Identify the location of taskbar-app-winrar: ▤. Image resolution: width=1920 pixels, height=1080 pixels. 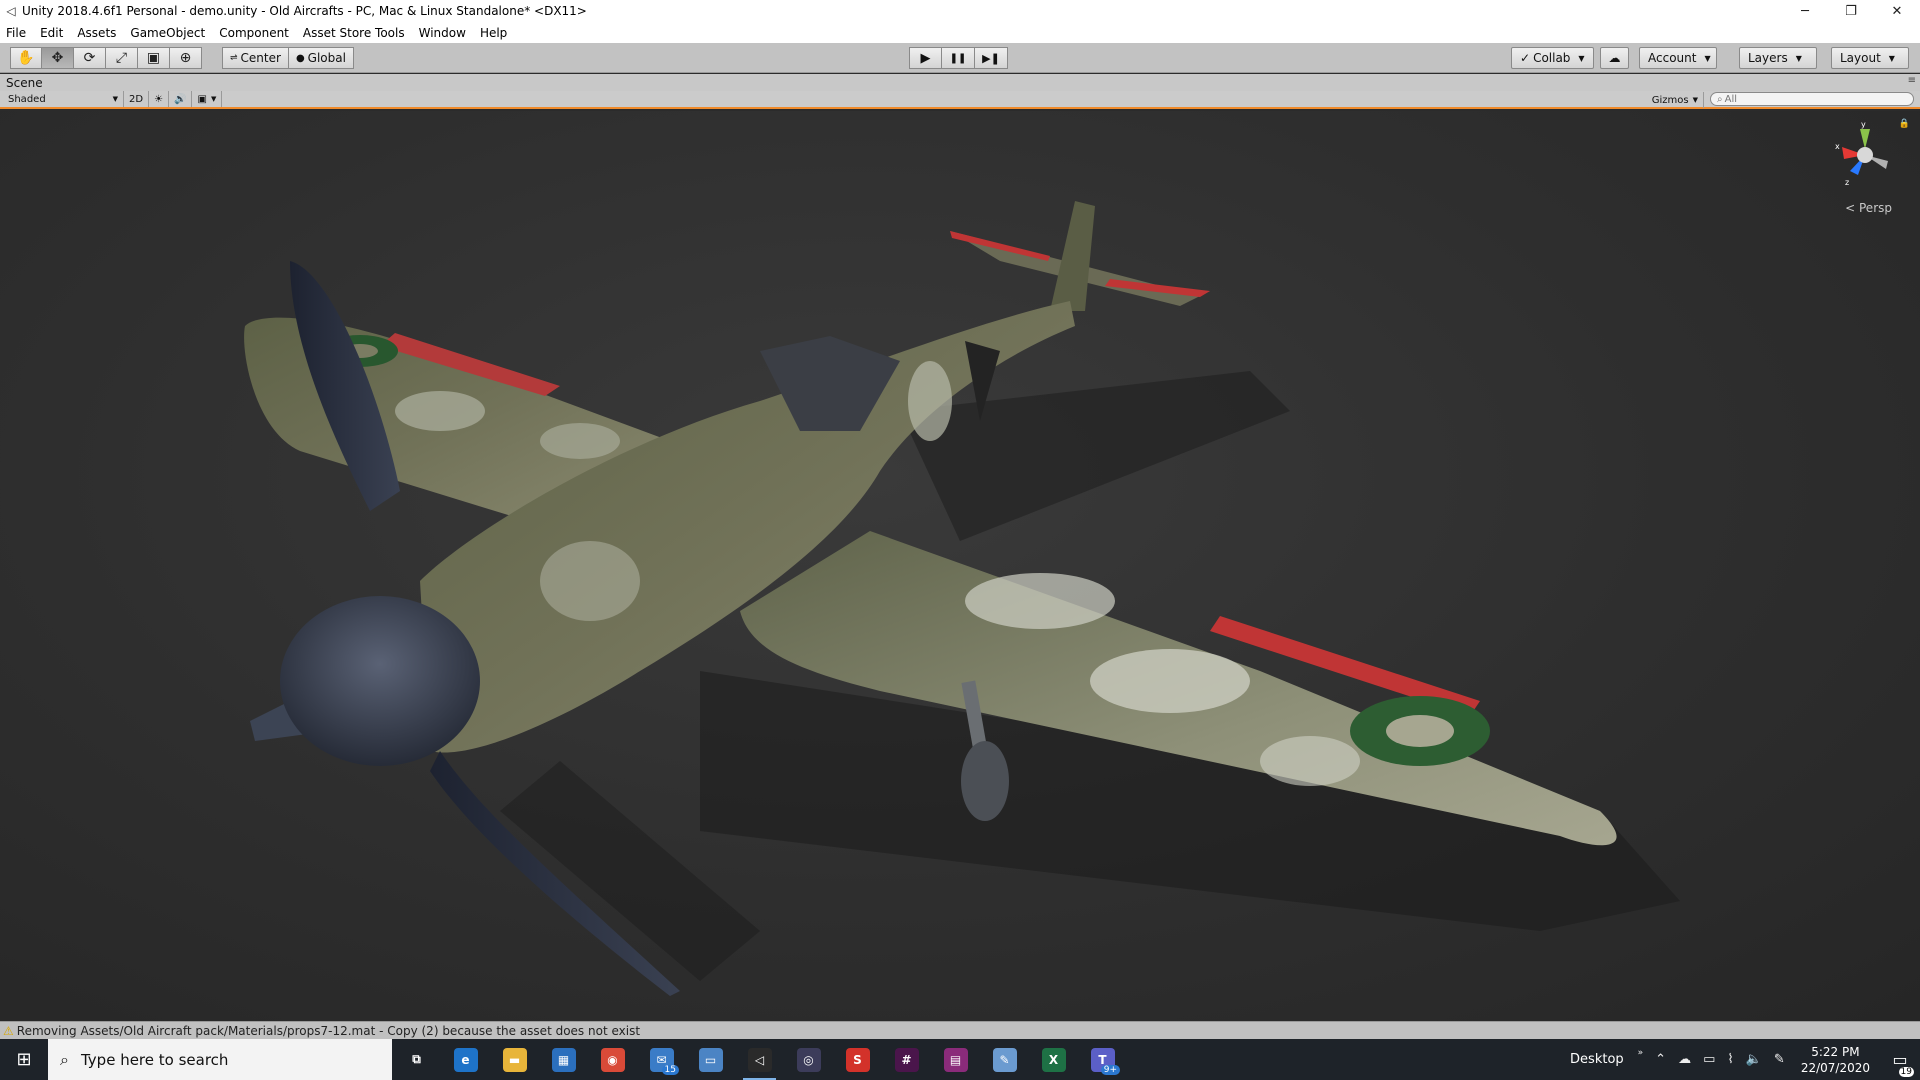
(955, 1059).